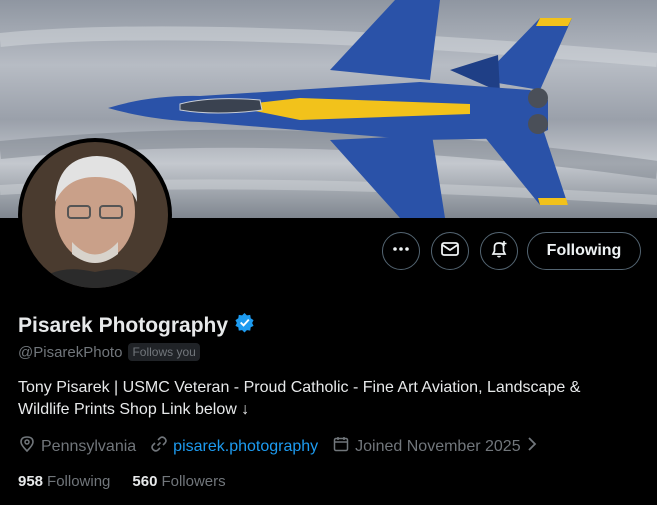 Image resolution: width=657 pixels, height=505 pixels. I want to click on followers-count: 560, so click(145, 481).